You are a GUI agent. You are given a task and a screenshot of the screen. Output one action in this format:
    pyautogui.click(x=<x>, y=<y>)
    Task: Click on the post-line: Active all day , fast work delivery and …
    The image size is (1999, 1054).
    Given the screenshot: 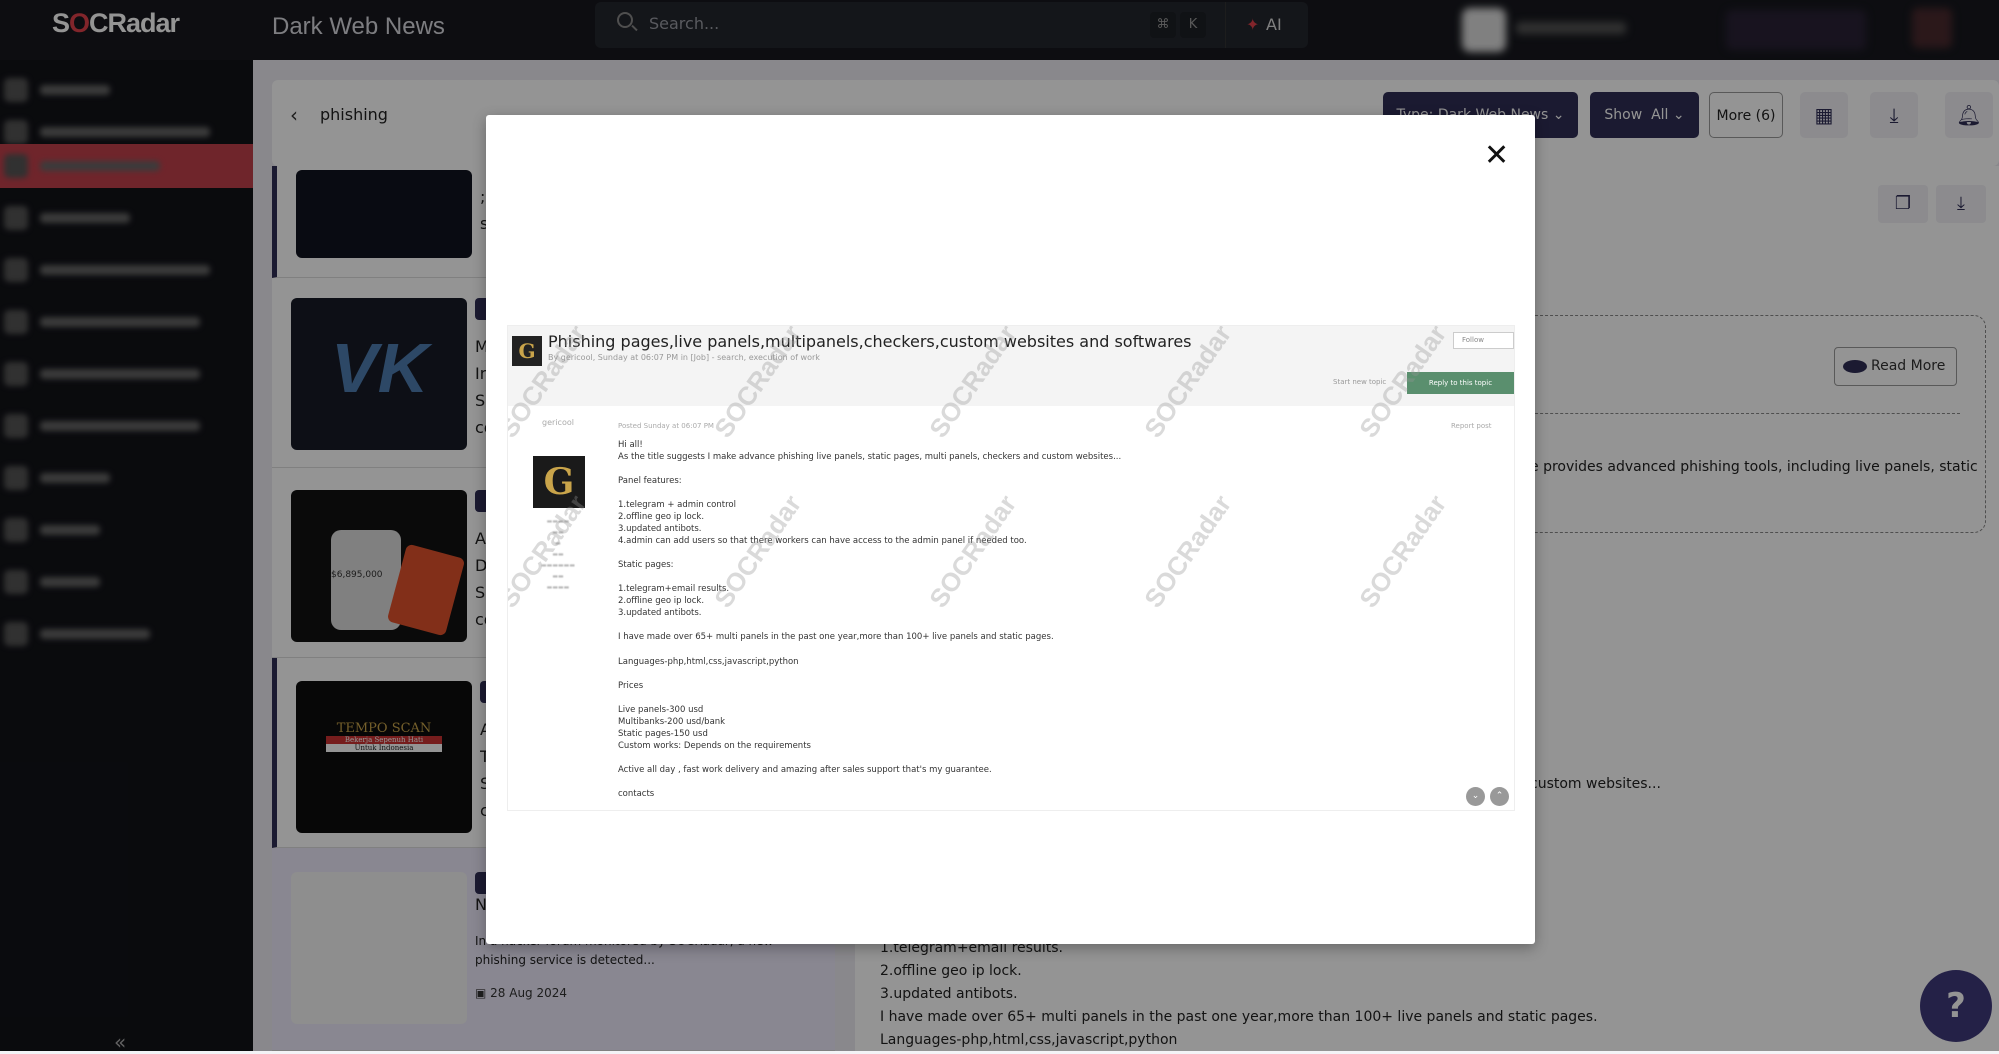 What is the action you would take?
    pyautogui.click(x=805, y=769)
    